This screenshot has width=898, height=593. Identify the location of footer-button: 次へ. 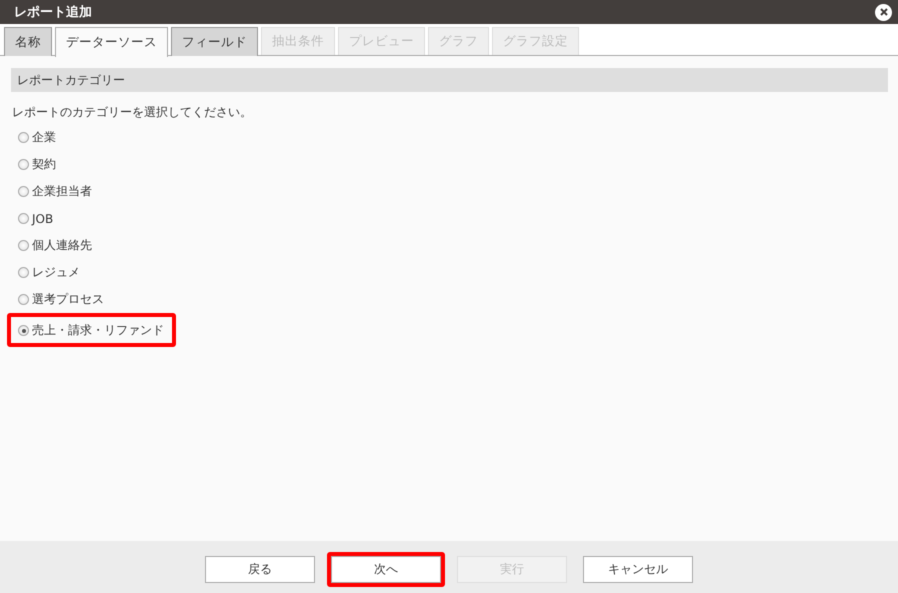
(386, 569).